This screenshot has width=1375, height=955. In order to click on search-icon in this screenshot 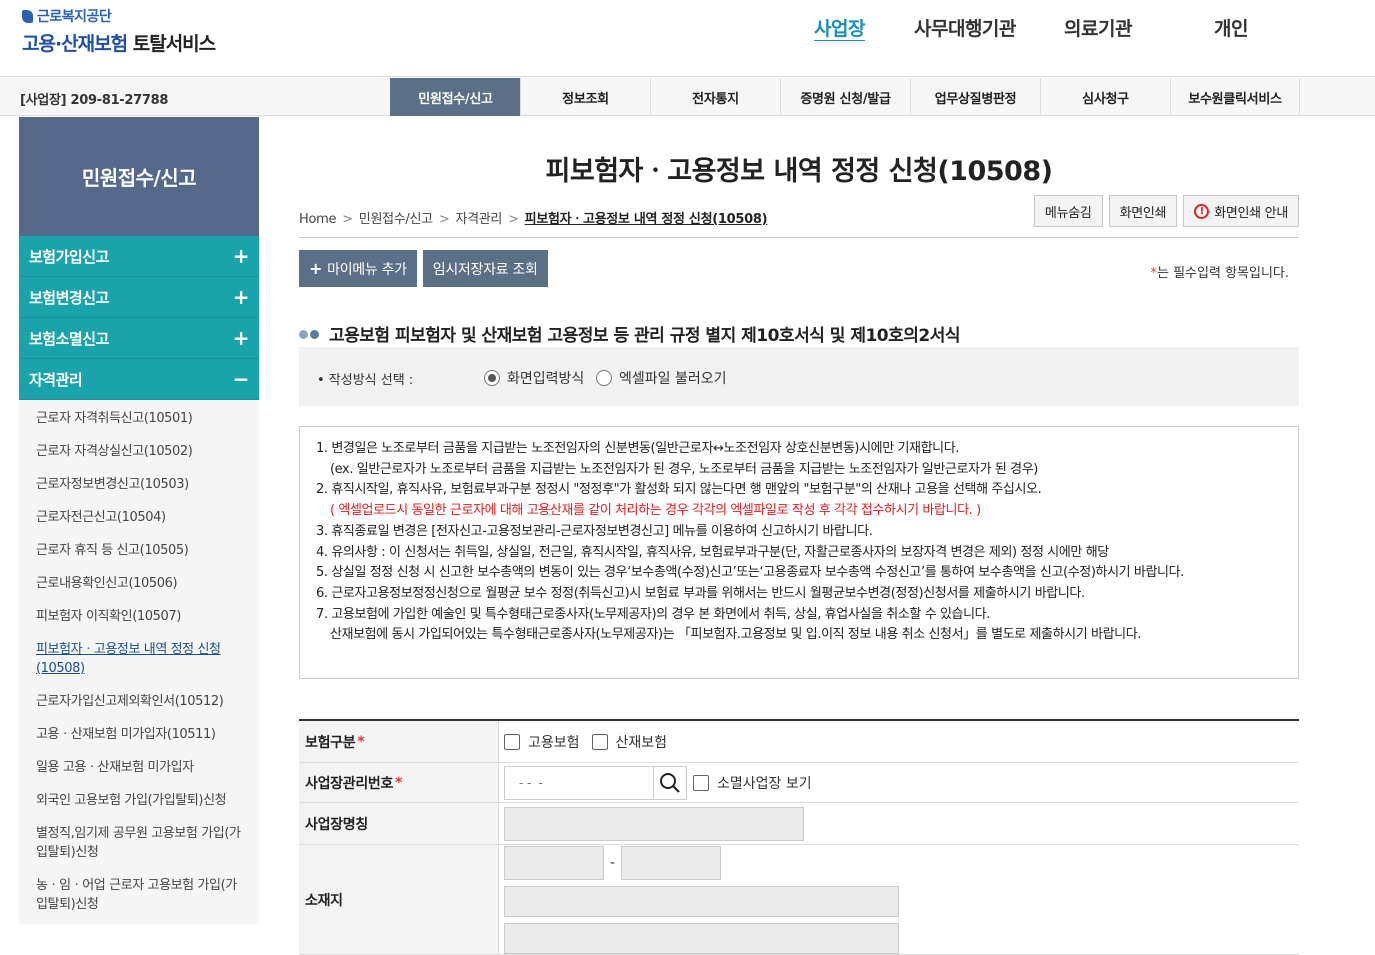, I will do `click(670, 782)`.